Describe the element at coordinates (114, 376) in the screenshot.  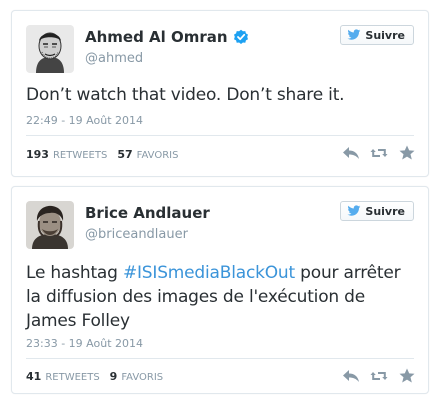
I see `favorites-count: 9` at that location.